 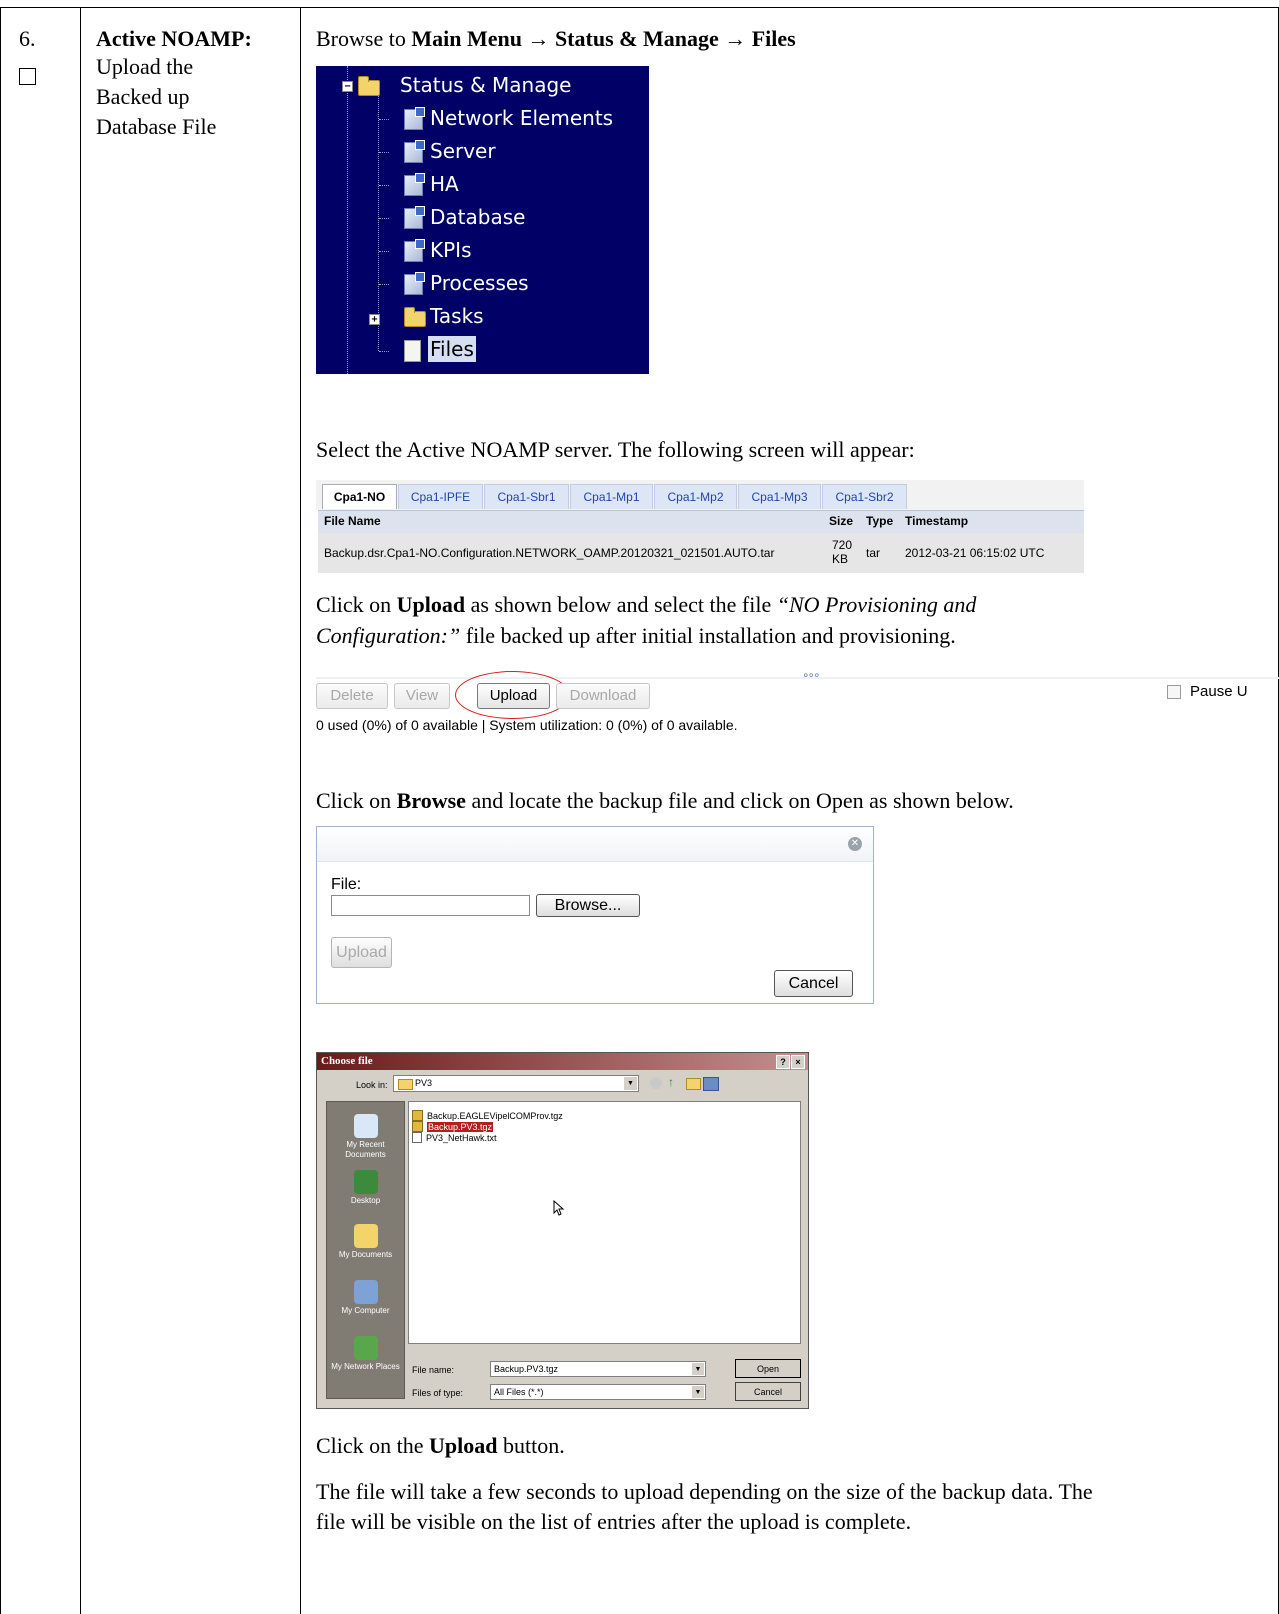 I want to click on click-upload-instruction: Click on the Upload button., so click(x=440, y=1445).